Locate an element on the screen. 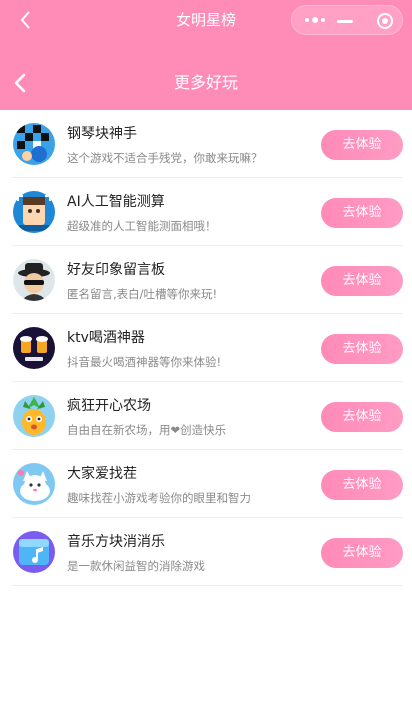  music-cube-icon is located at coordinates (34, 552).